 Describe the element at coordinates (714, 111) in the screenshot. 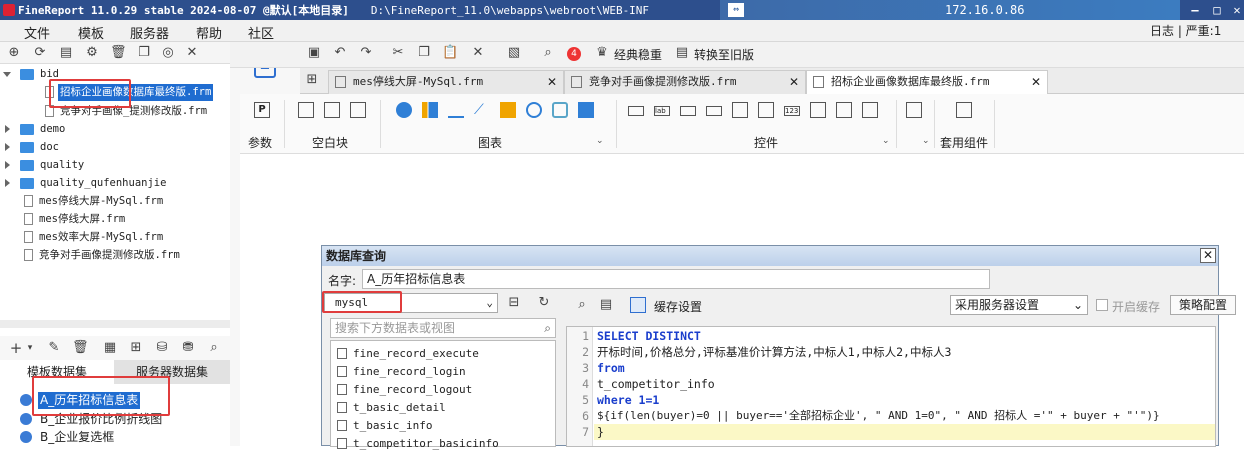

I see `combo-icon` at that location.